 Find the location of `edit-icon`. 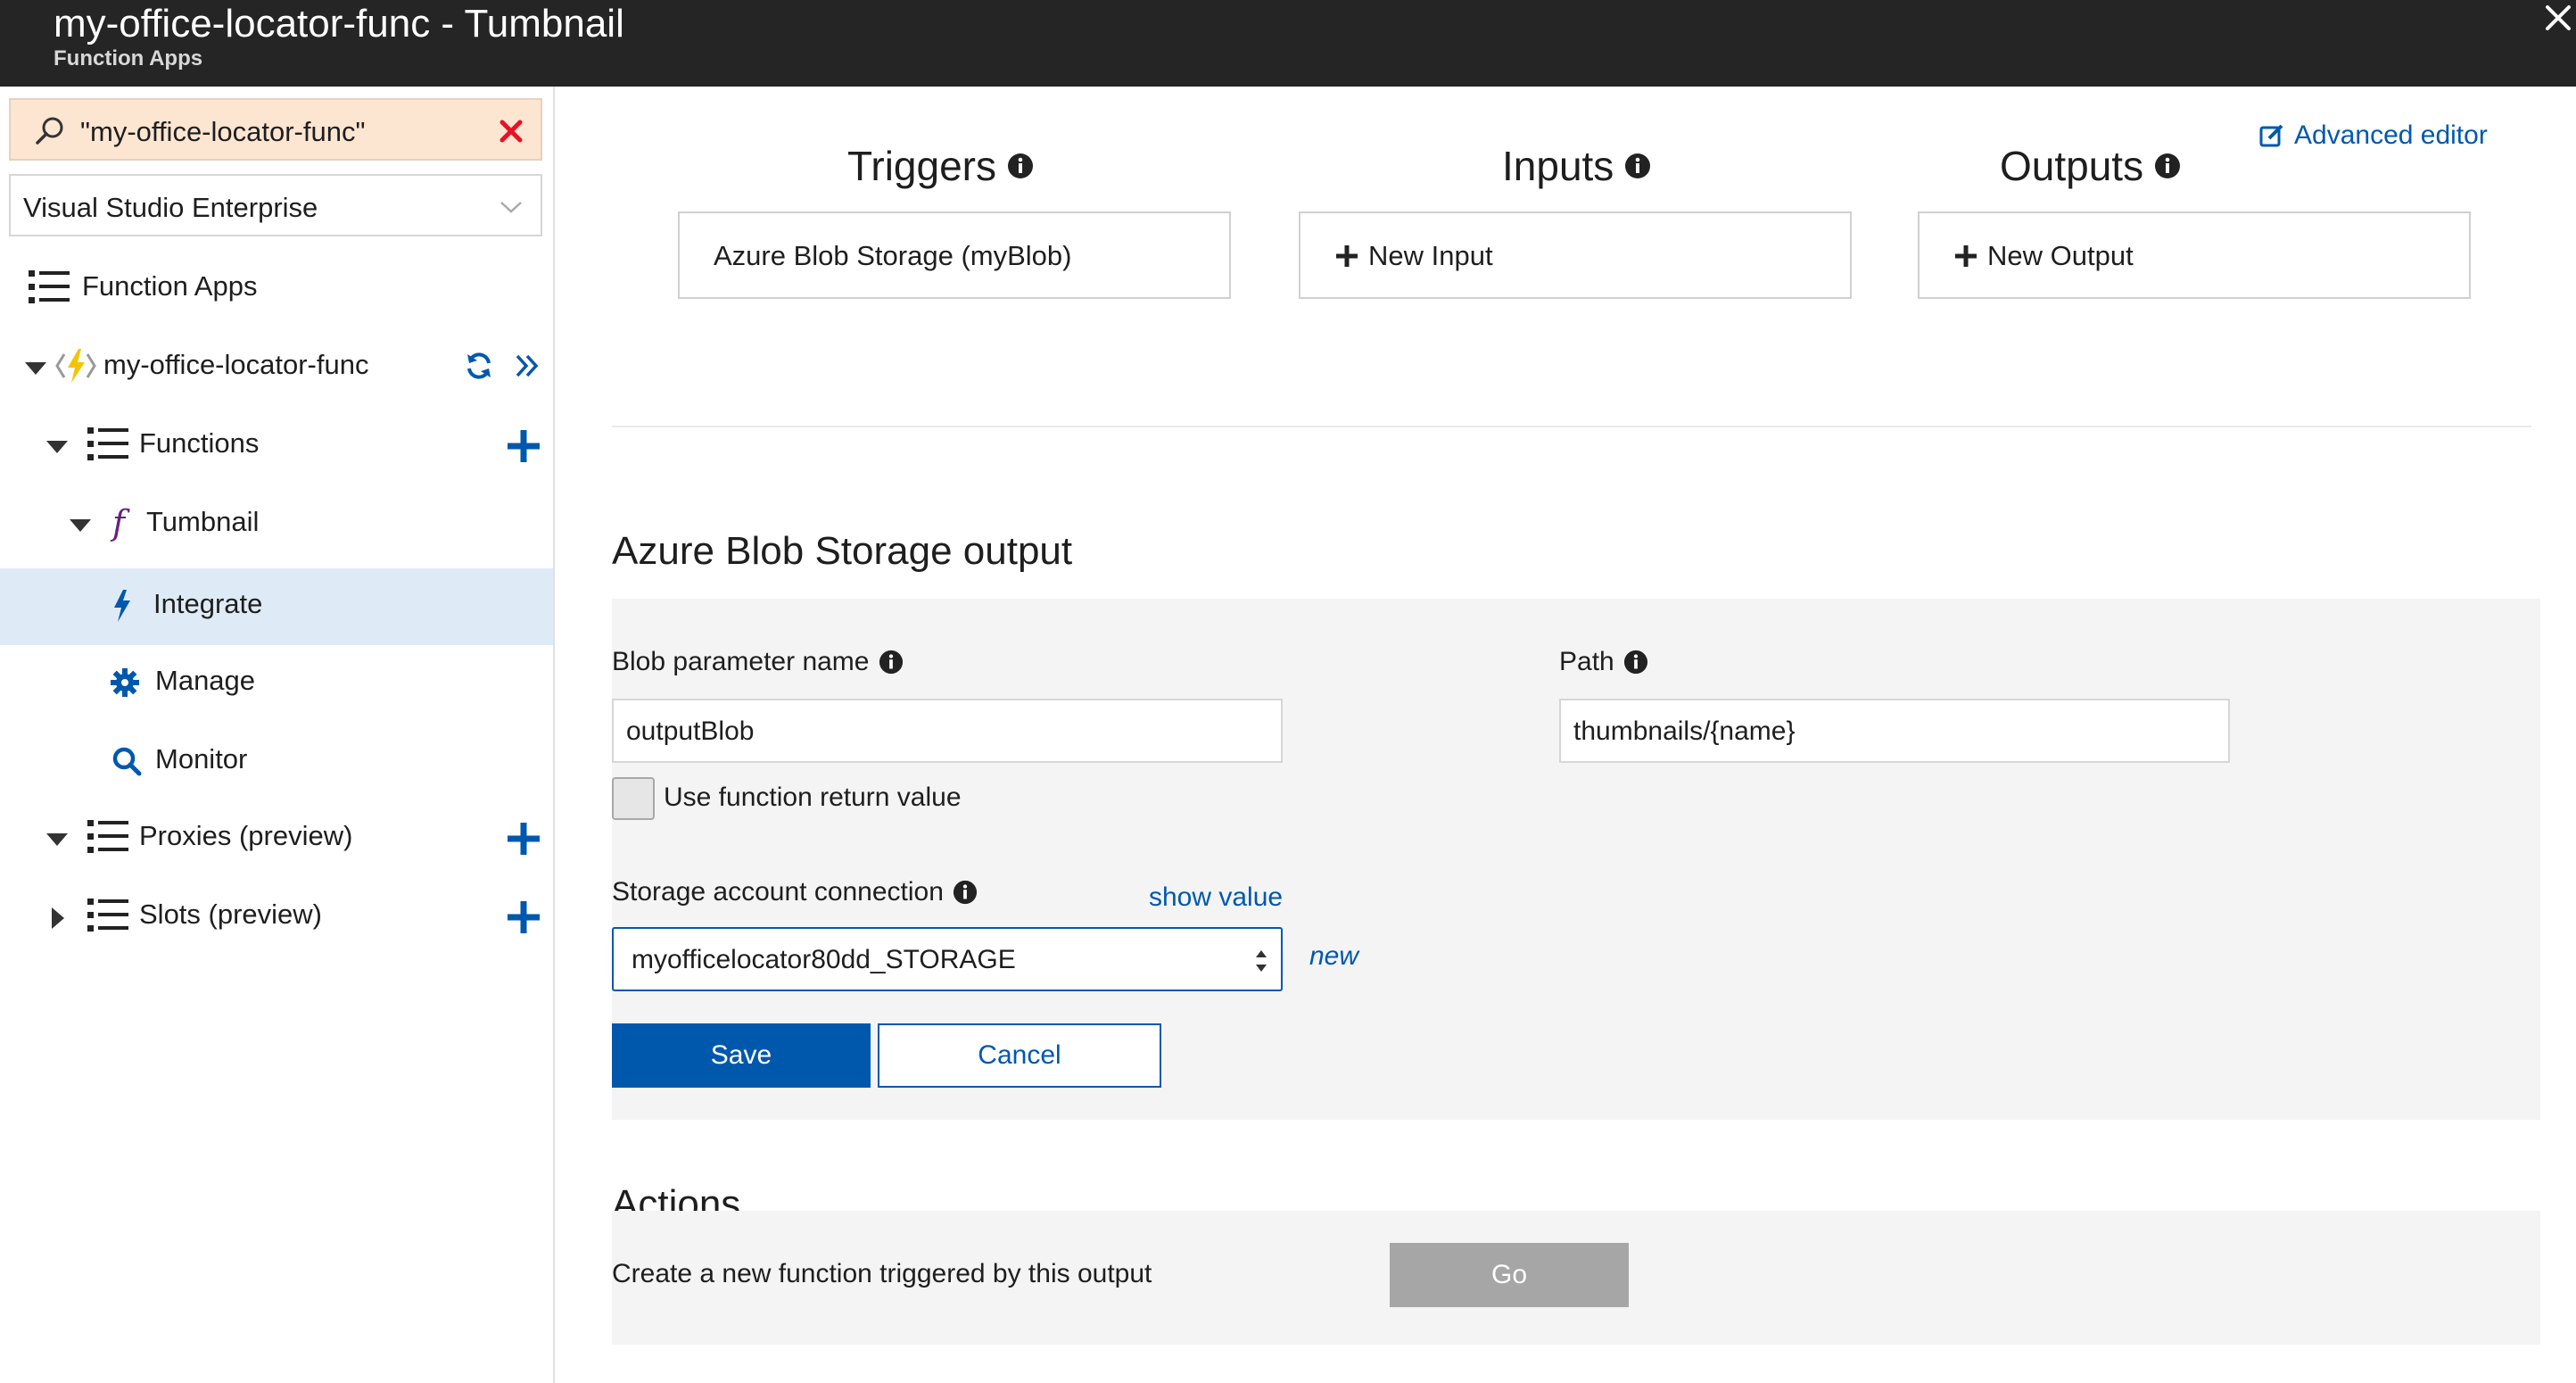

edit-icon is located at coordinates (2271, 135).